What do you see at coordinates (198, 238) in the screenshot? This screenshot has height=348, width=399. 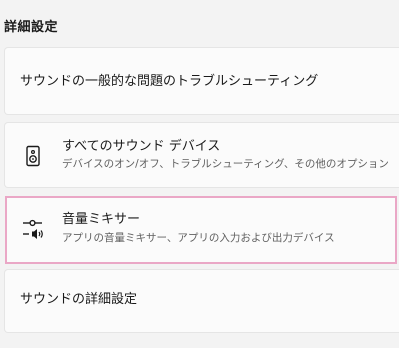 I see `volume-mixer-subtitle: アプリの音量ミキサー、アプリの入力および出力デバイス` at bounding box center [198, 238].